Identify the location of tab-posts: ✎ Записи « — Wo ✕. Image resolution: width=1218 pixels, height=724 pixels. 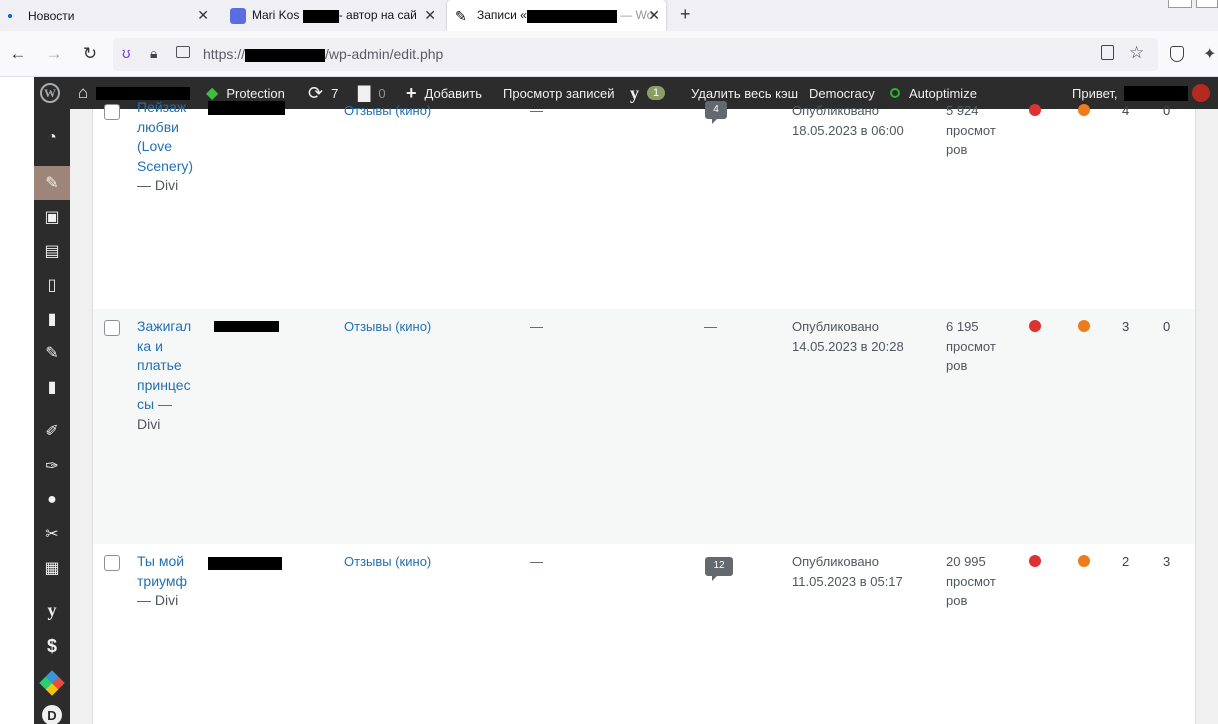
(556, 15).